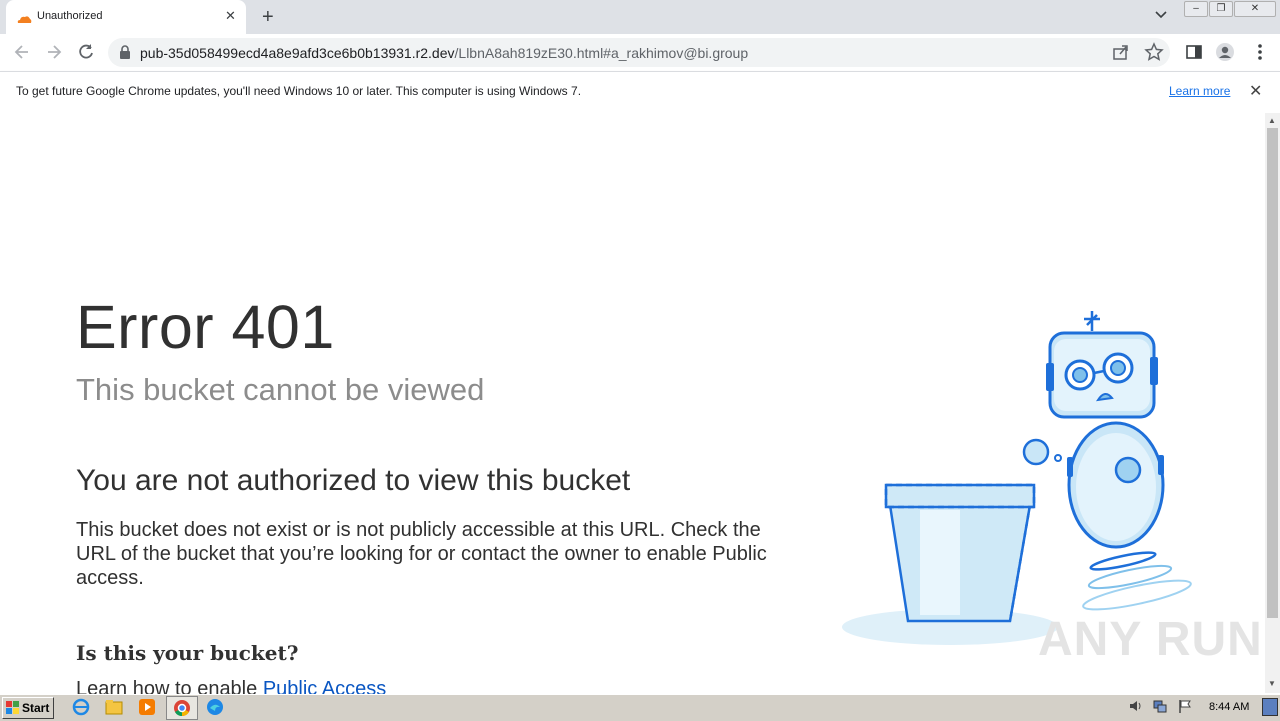 Image resolution: width=1280 pixels, height=721 pixels. Describe the element at coordinates (1260, 52) in the screenshot. I see `menu-kebab-icon` at that location.